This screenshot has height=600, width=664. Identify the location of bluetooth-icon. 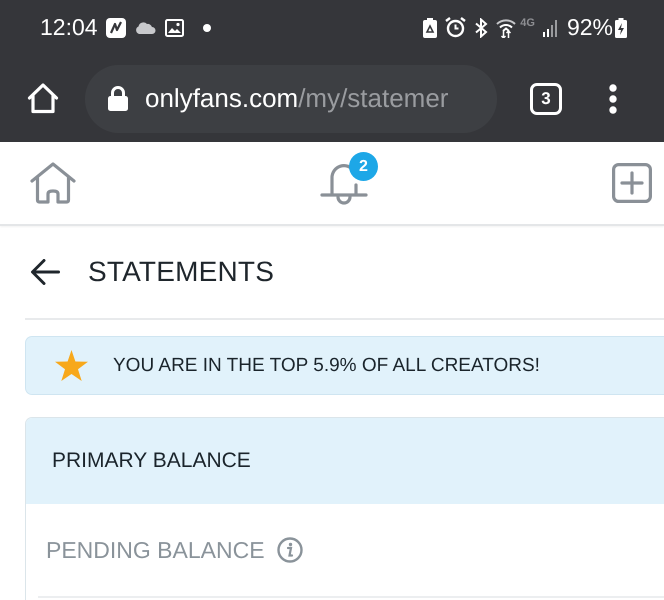
(481, 28).